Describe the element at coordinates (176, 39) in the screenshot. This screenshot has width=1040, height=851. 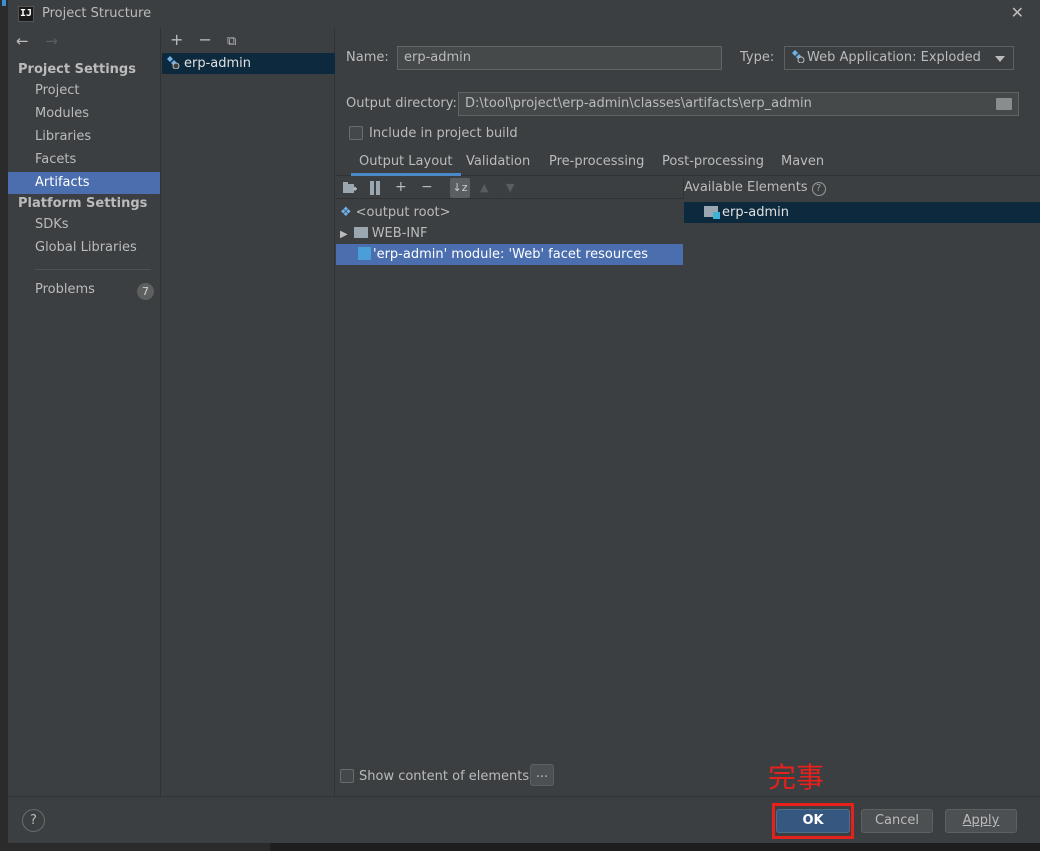
I see `add-icon: +` at that location.